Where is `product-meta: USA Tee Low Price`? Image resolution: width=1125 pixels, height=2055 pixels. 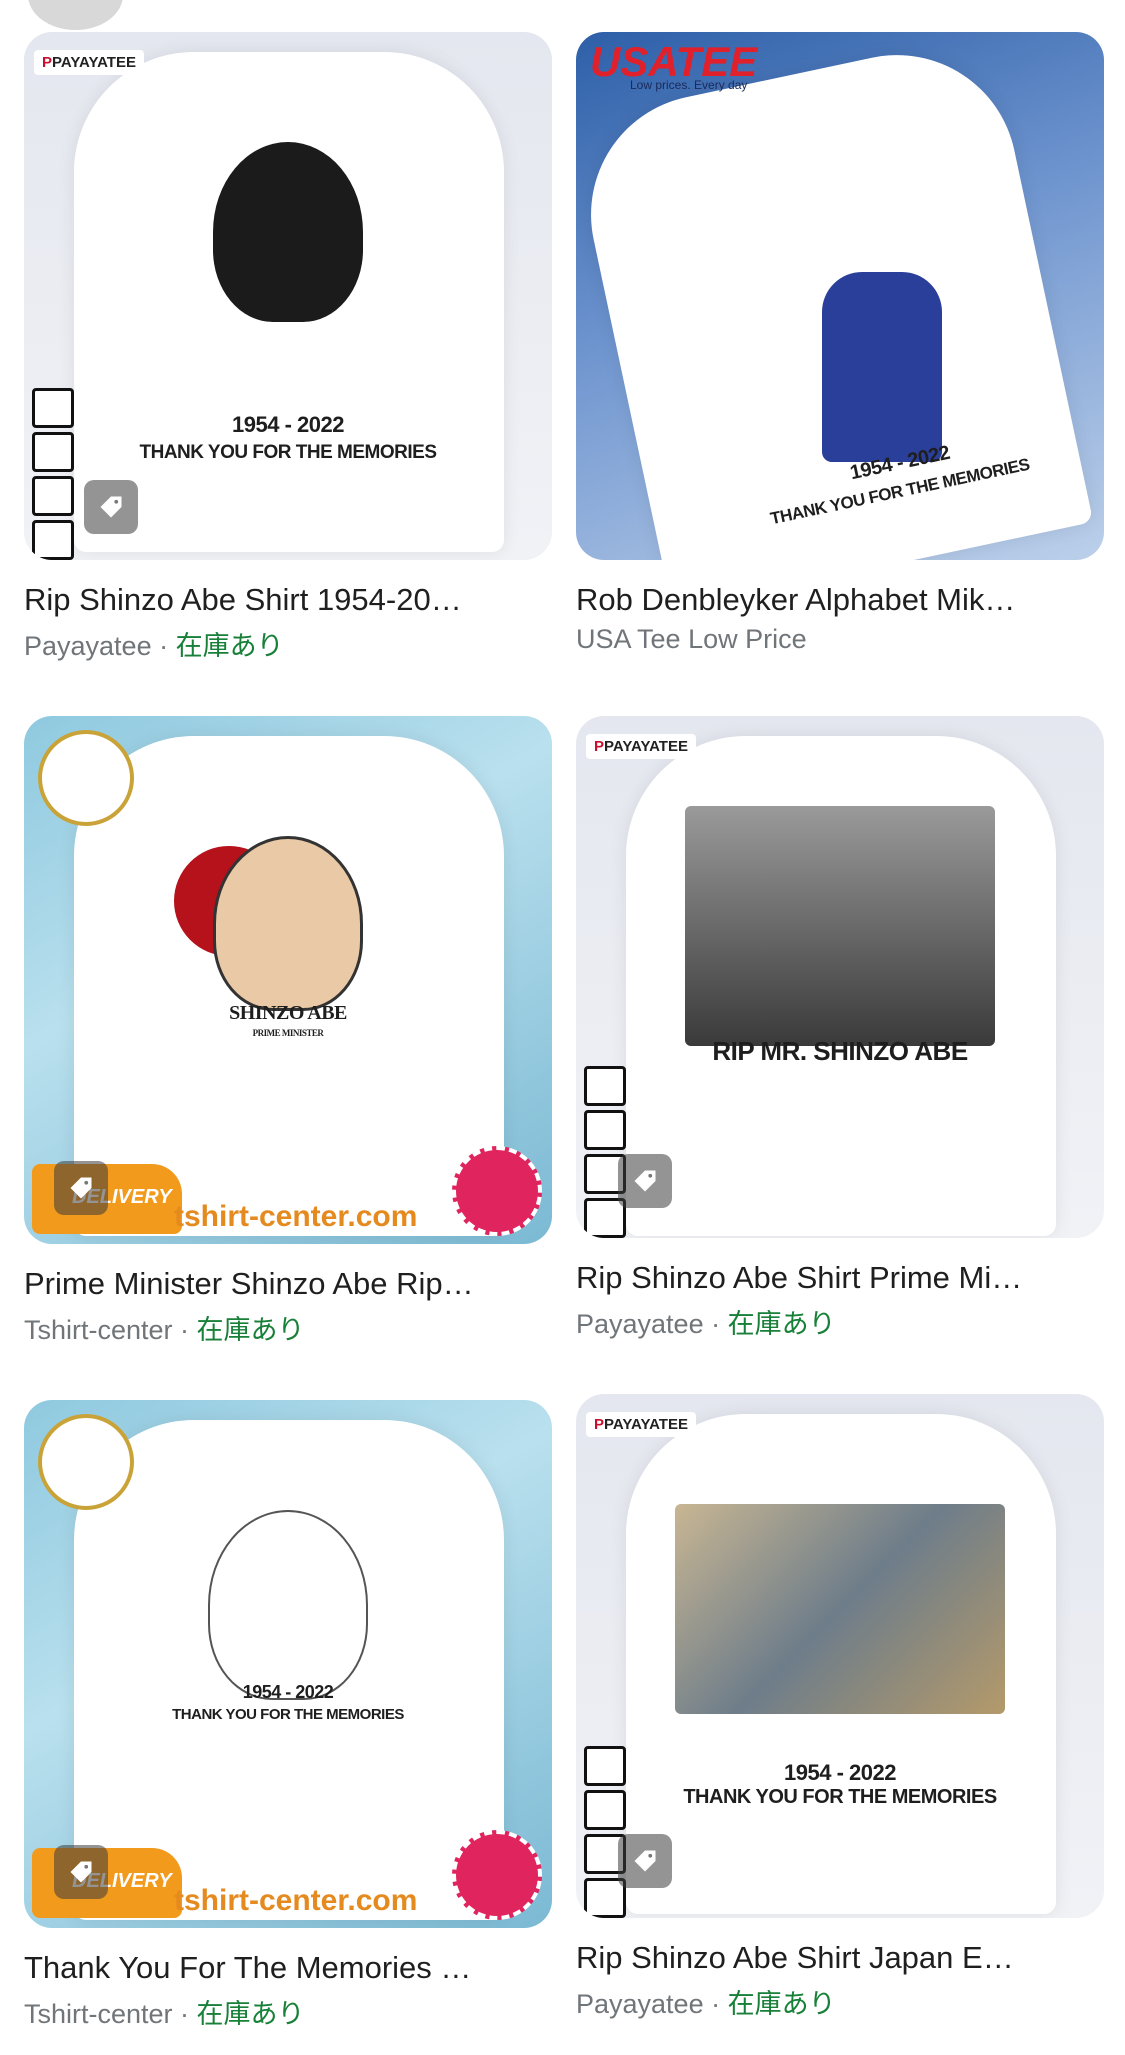 product-meta: USA Tee Low Price is located at coordinates (840, 639).